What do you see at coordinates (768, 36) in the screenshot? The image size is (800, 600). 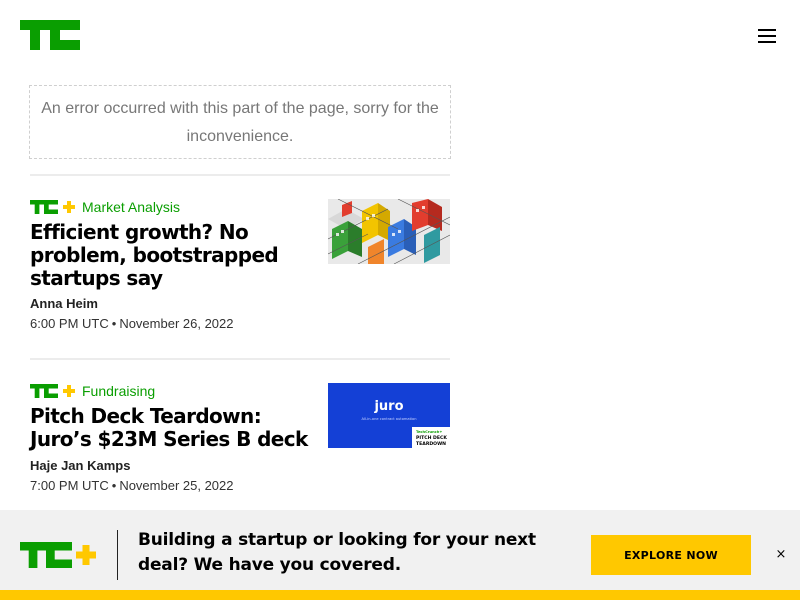 I see `hamburger-menu-icon` at bounding box center [768, 36].